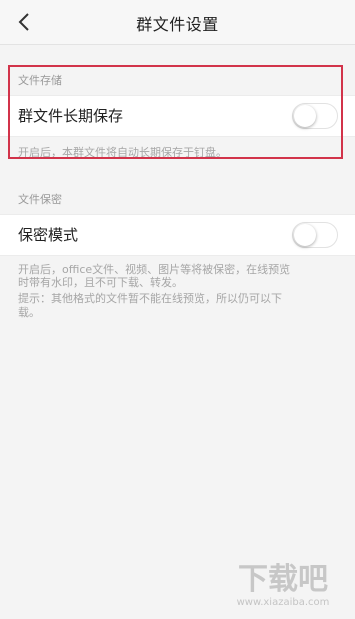  What do you see at coordinates (122, 152) in the screenshot?
I see `storage-hint: 开启后，本群文件将自动长期保存于钉盘。` at bounding box center [122, 152].